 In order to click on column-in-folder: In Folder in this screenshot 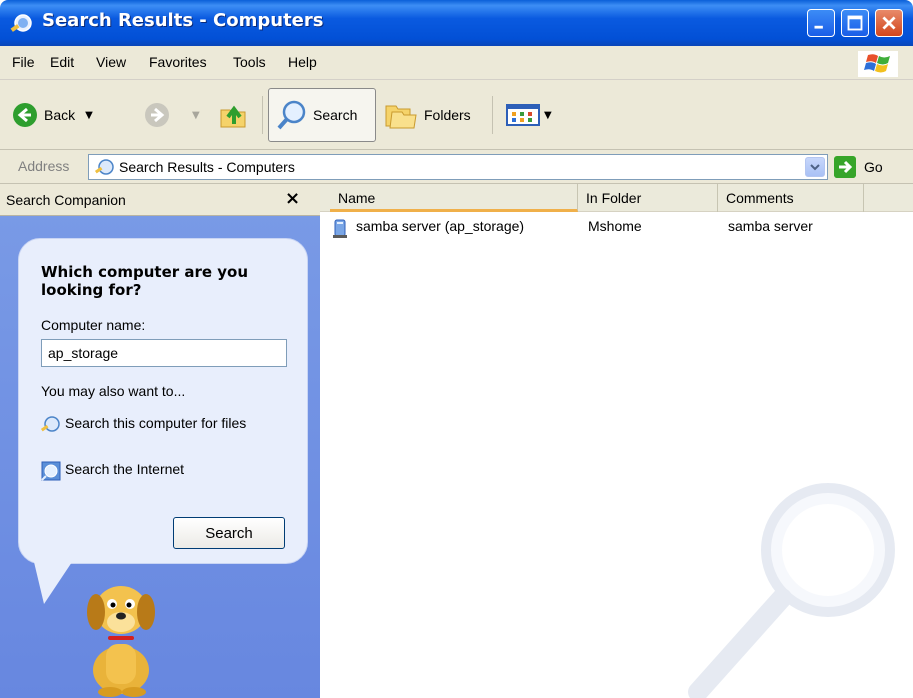, I will do `click(648, 198)`.